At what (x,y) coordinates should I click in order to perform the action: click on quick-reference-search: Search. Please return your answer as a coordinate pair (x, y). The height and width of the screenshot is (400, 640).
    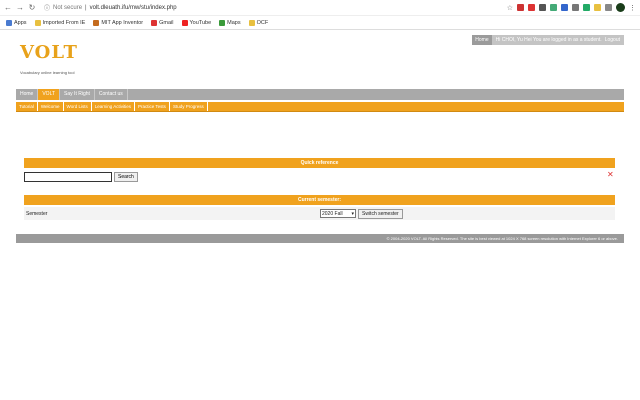
    Looking at the image, I should click on (81, 177).